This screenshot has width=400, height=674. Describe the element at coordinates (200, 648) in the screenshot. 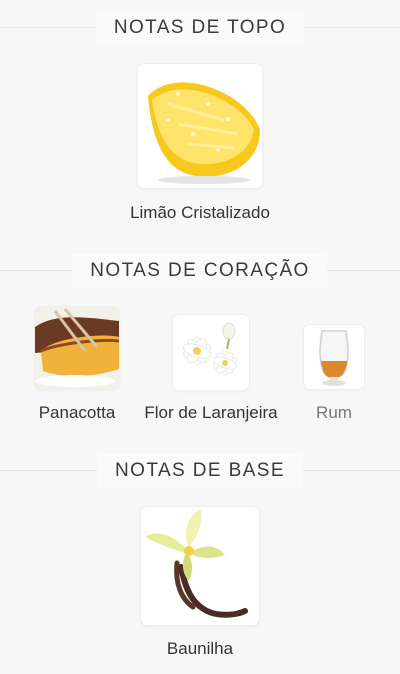

I see `note-label-vanilla: Baunilha` at that location.